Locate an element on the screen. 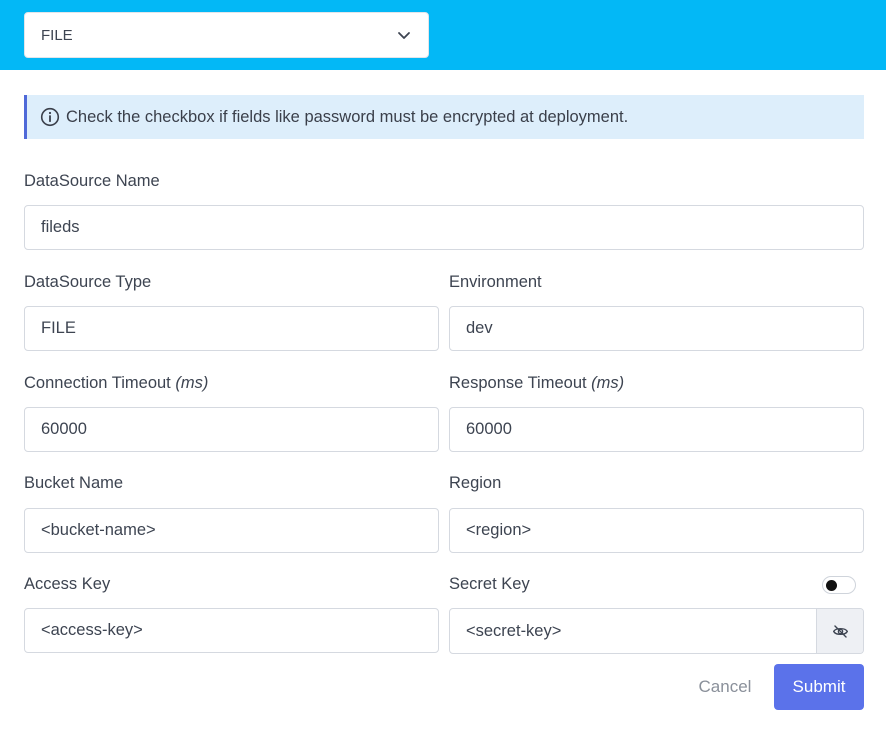 The width and height of the screenshot is (886, 735). info-circle-icon is located at coordinates (50, 117).